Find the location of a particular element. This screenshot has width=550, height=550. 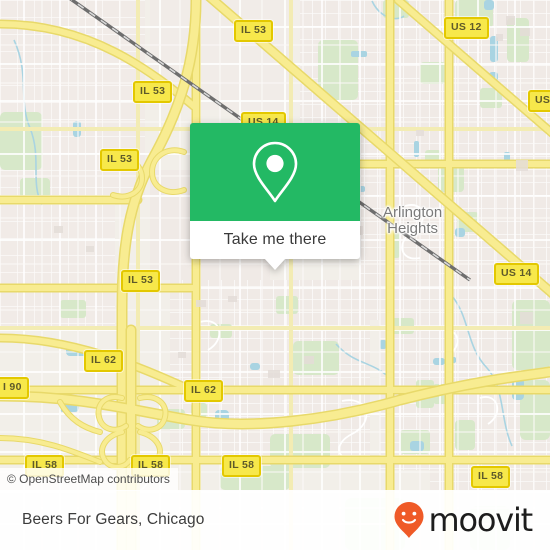

callout-action-area: Take me there is located at coordinates (275, 245).